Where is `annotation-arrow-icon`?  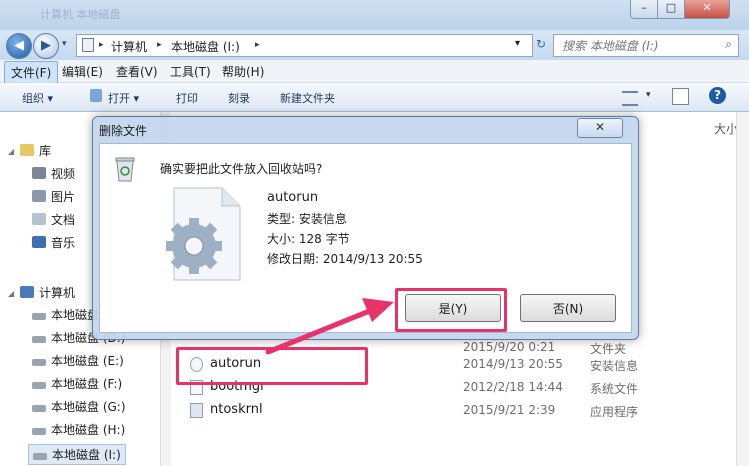 annotation-arrow-icon is located at coordinates (329, 326).